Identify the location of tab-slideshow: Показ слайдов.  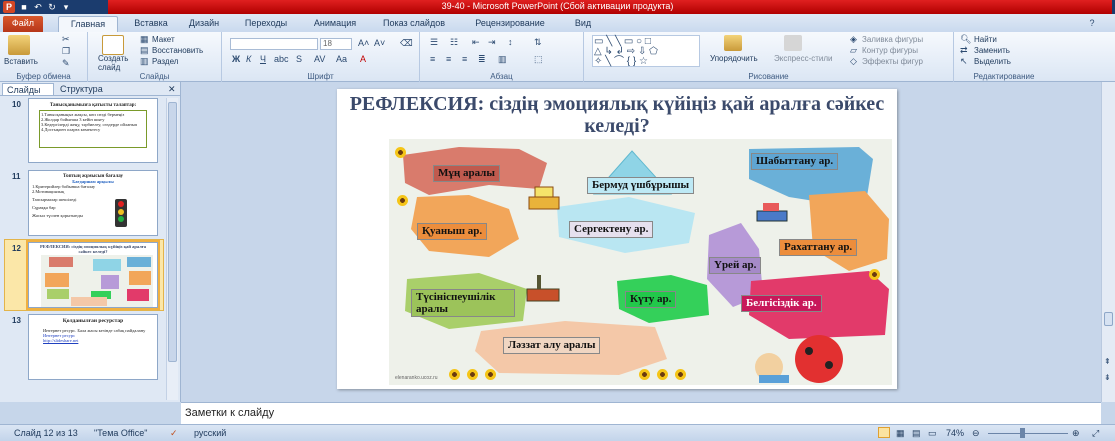
(414, 24).